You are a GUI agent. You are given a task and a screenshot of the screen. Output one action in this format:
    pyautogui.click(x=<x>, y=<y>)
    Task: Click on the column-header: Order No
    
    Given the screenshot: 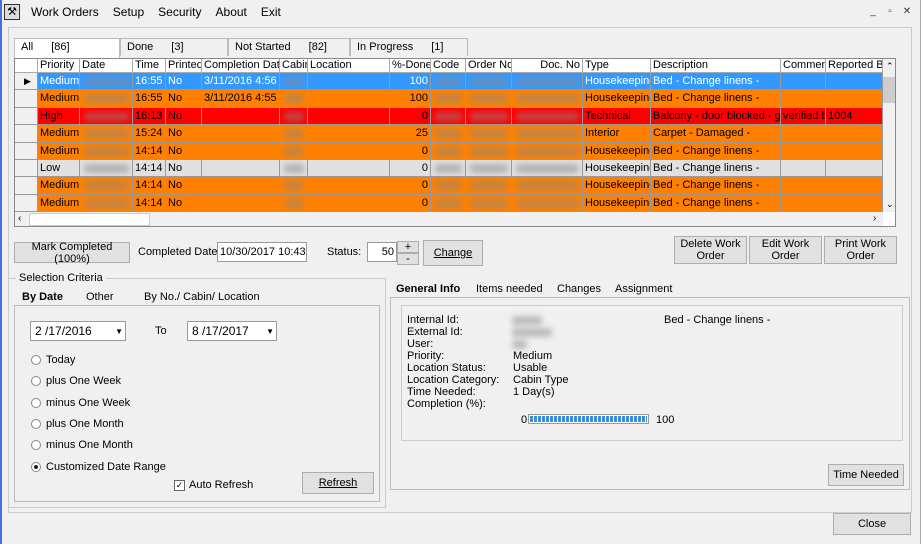 What is the action you would take?
    pyautogui.click(x=489, y=66)
    